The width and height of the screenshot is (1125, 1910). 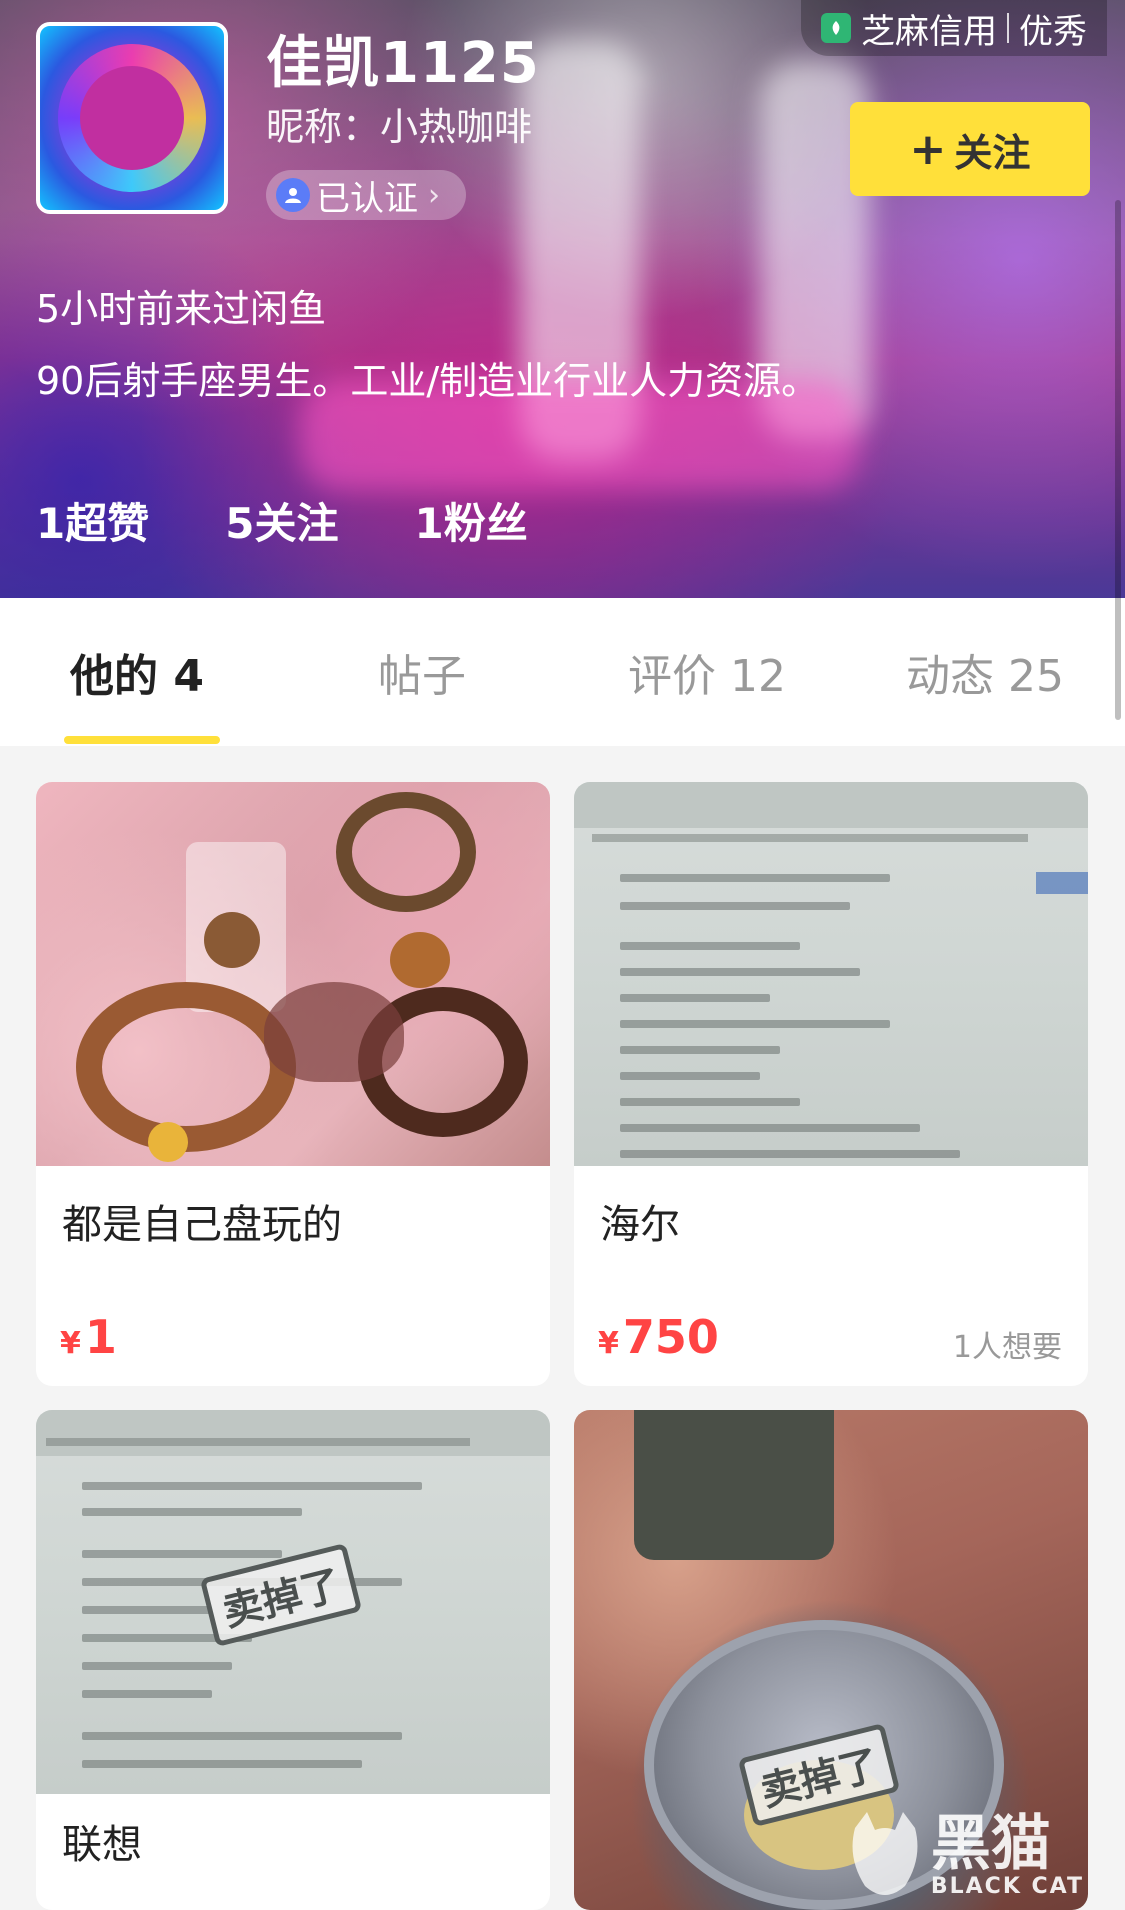 What do you see at coordinates (334, 1032) in the screenshot?
I see `fabric-pattern-shape` at bounding box center [334, 1032].